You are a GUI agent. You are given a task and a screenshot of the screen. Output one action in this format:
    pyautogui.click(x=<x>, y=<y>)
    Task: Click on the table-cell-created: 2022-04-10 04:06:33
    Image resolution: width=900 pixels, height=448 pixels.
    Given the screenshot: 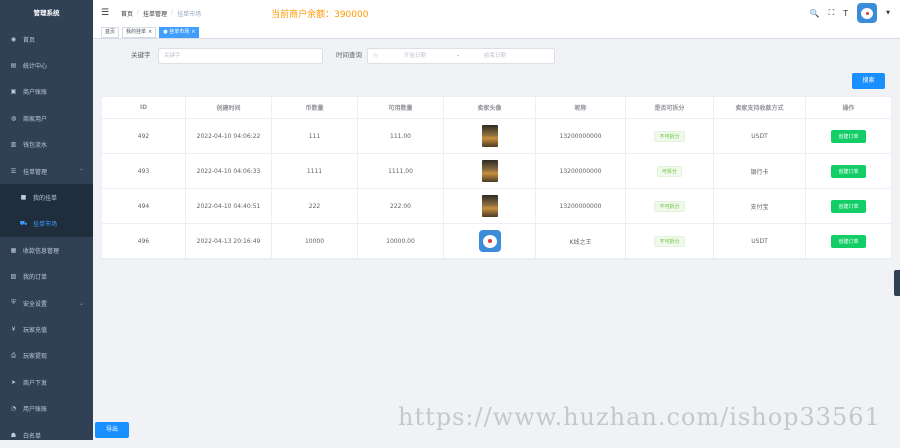 What is the action you would take?
    pyautogui.click(x=229, y=171)
    